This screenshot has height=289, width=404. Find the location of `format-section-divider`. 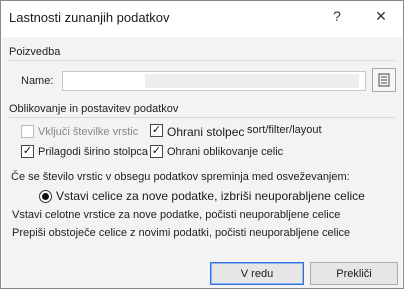

format-section-divider is located at coordinates (202, 117).